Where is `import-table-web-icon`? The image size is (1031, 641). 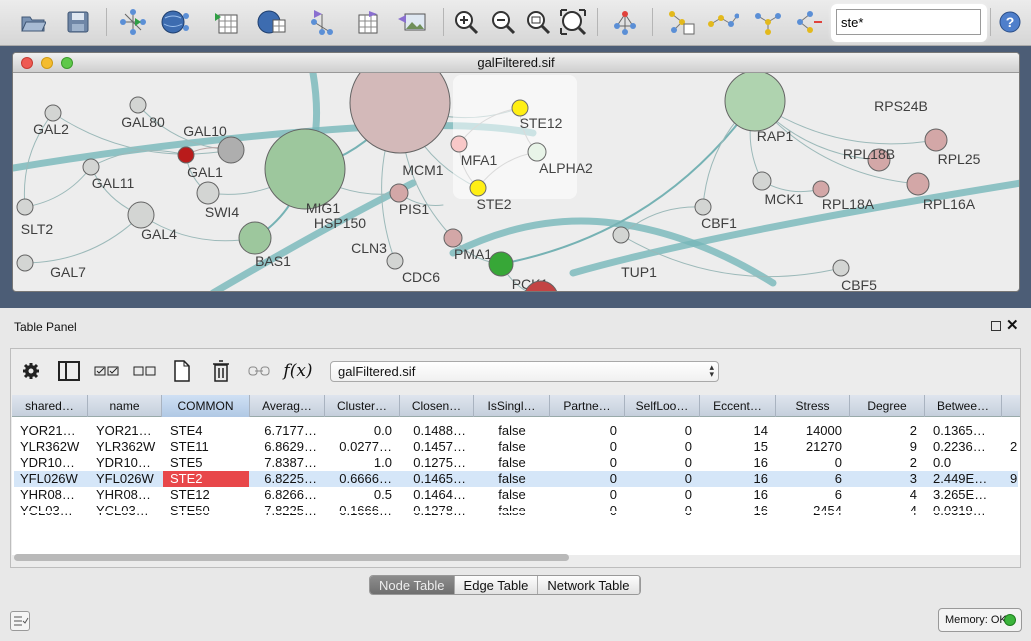
import-table-web-icon is located at coordinates (272, 22).